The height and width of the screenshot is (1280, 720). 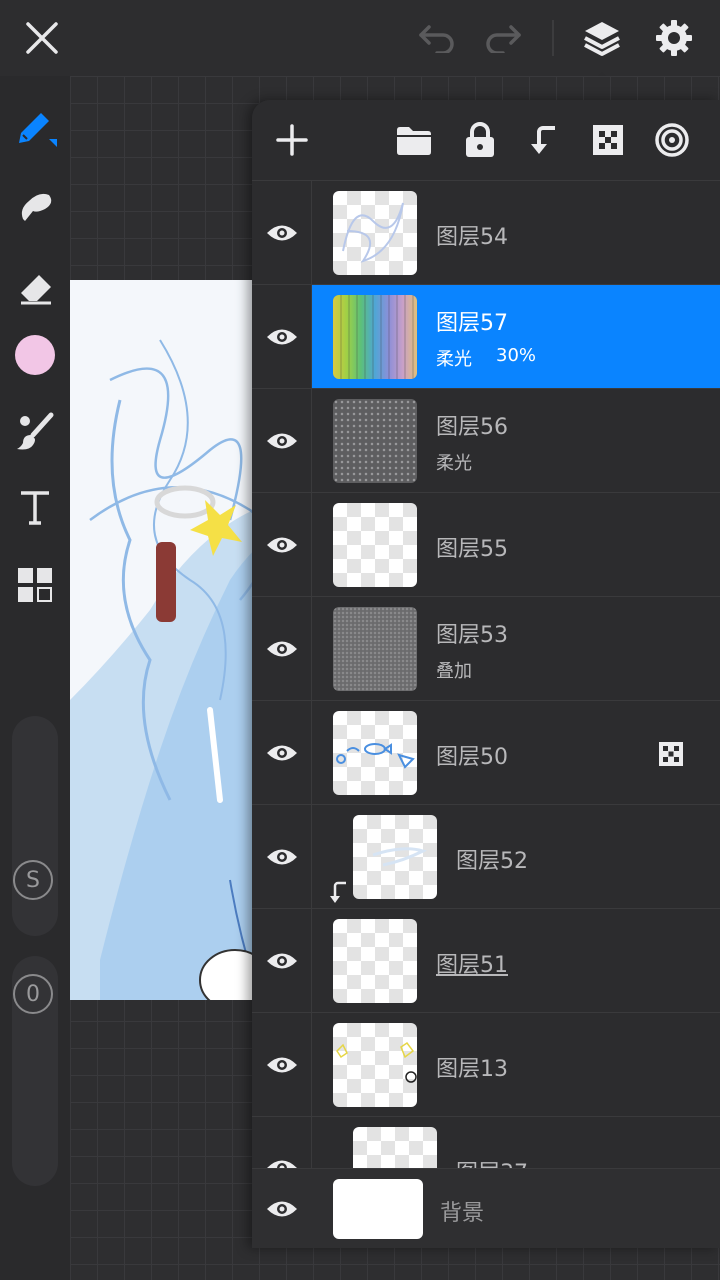 What do you see at coordinates (35, 431) in the screenshot?
I see `brush-icon` at bounding box center [35, 431].